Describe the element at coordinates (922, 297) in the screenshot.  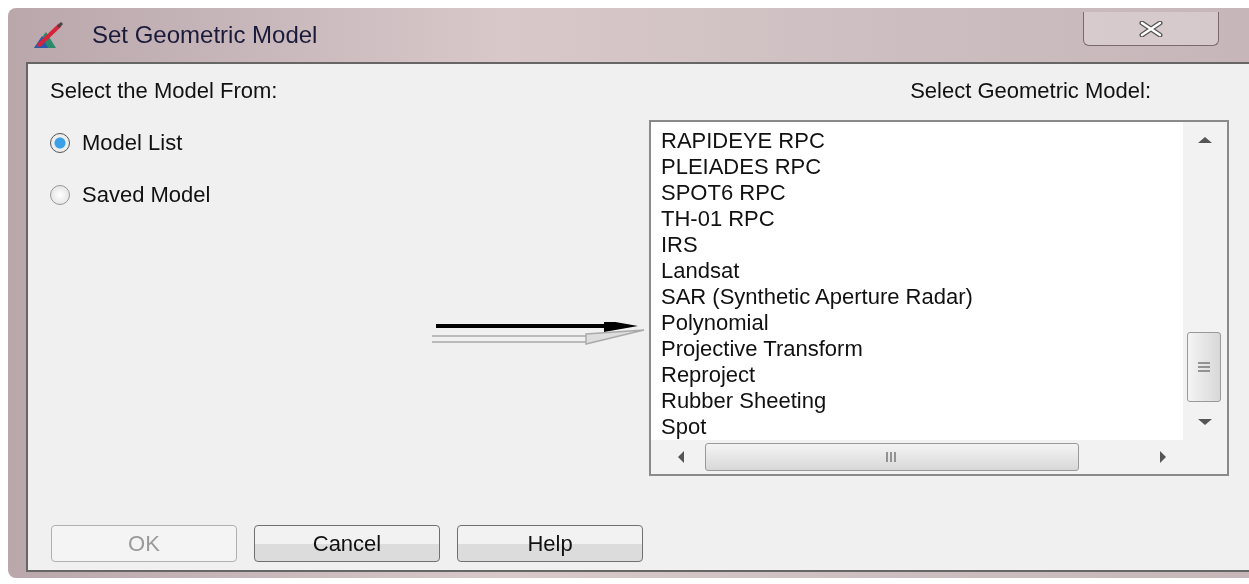
I see `list-item: SAR (Synthetic Aperture Radar)` at that location.